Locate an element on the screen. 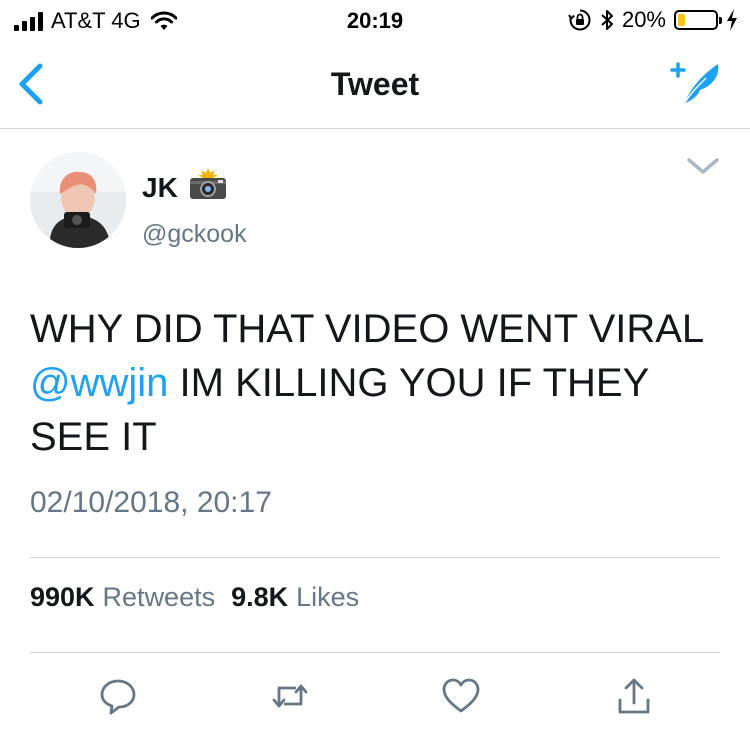 The image size is (750, 738). tweet-text-line-2-rest: IM KILLING YOU IF THEY is located at coordinates (409, 383).